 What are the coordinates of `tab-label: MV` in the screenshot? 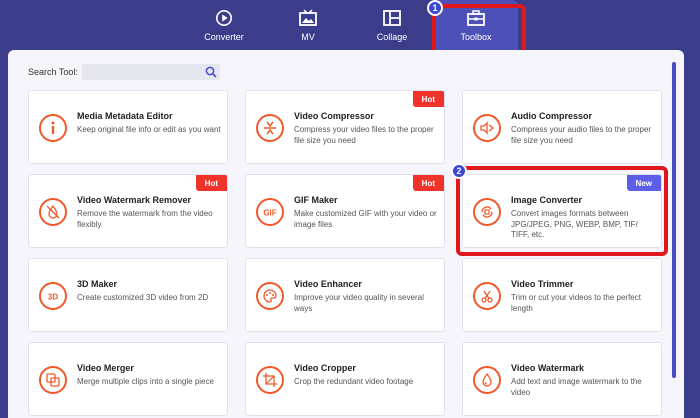 It's located at (308, 36).